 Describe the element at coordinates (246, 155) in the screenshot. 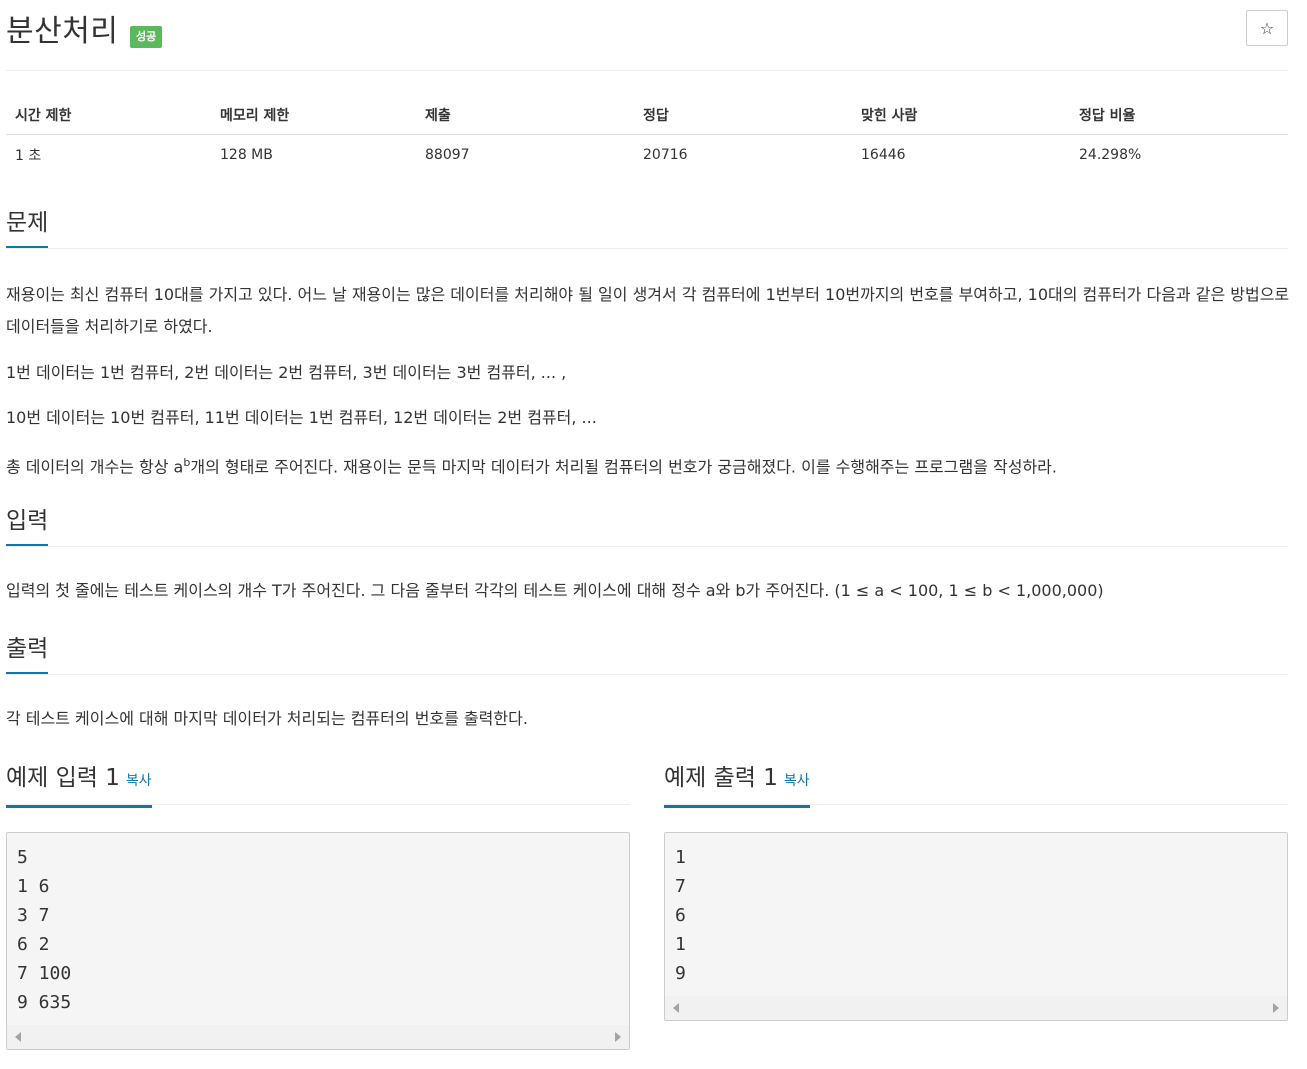

I see `value-memory-limit: 128 MB` at that location.